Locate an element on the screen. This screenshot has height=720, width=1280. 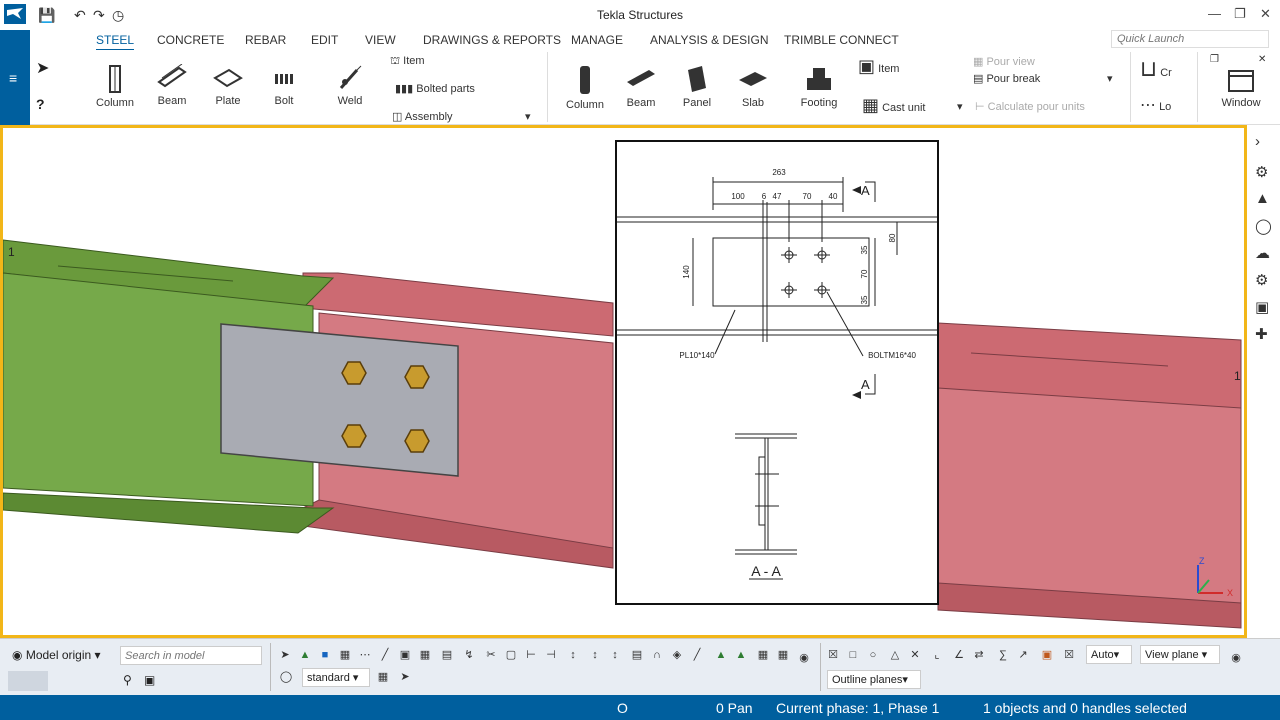
auto-dropdown: Auto▾ is located at coordinates (1109, 654).